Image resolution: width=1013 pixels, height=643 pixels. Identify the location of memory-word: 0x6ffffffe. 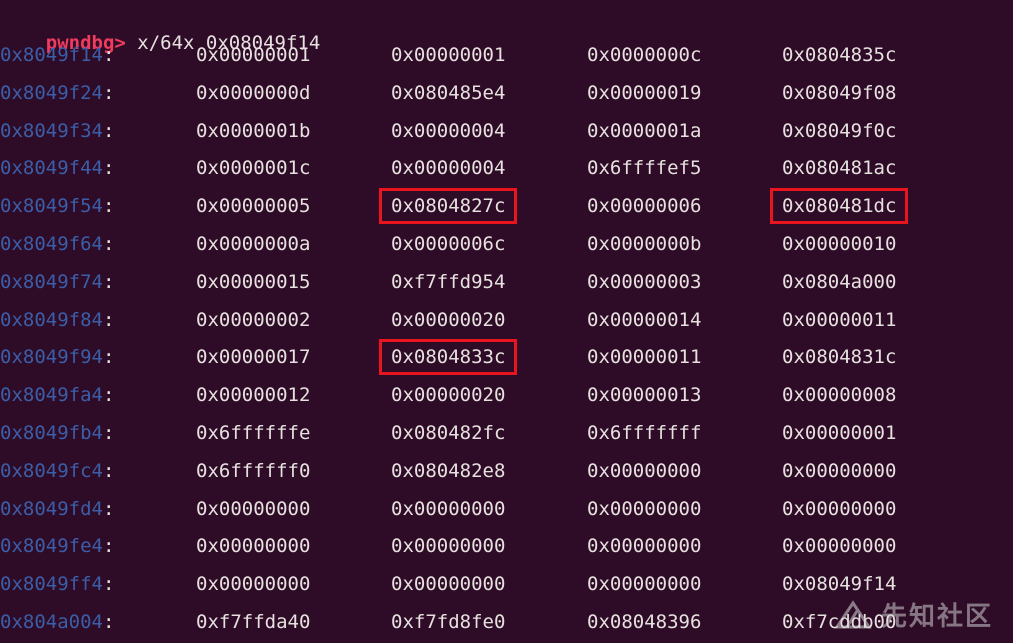
(253, 433).